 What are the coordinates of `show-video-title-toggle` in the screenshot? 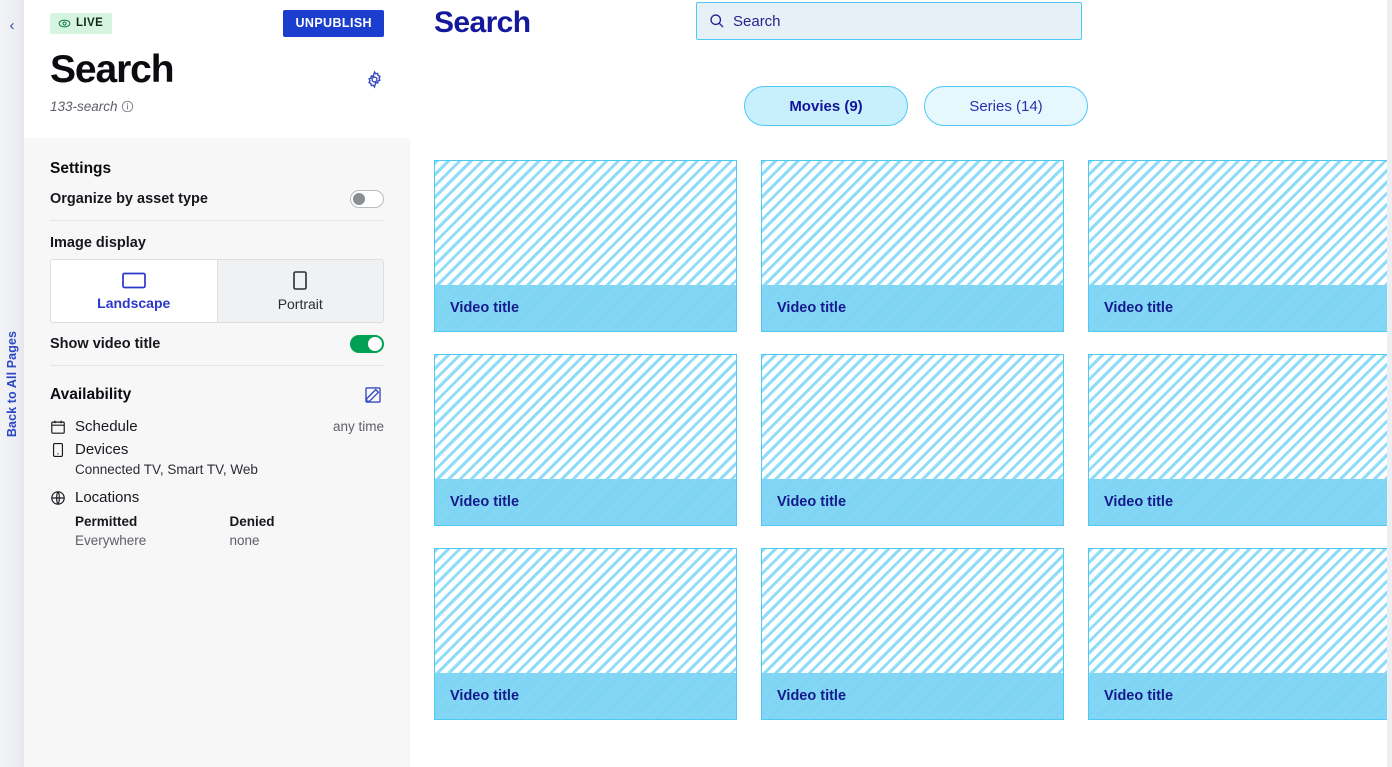 It's located at (367, 344).